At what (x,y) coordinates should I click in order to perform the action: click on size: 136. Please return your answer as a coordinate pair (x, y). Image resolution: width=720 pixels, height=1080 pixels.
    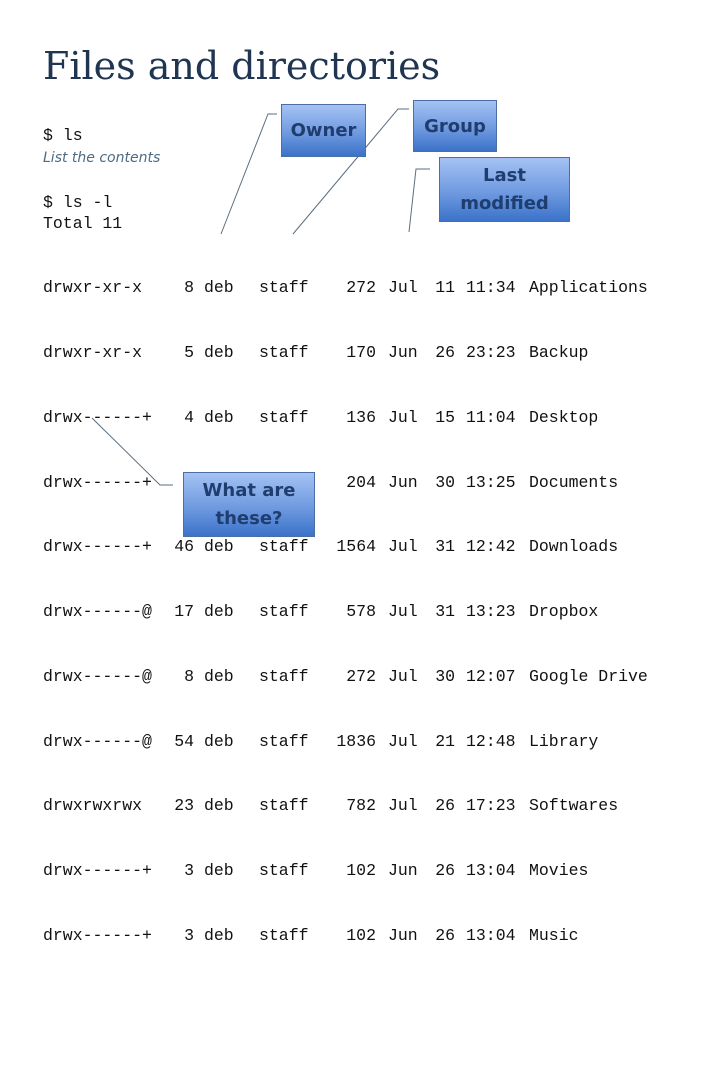
    Looking at the image, I should click on (361, 417).